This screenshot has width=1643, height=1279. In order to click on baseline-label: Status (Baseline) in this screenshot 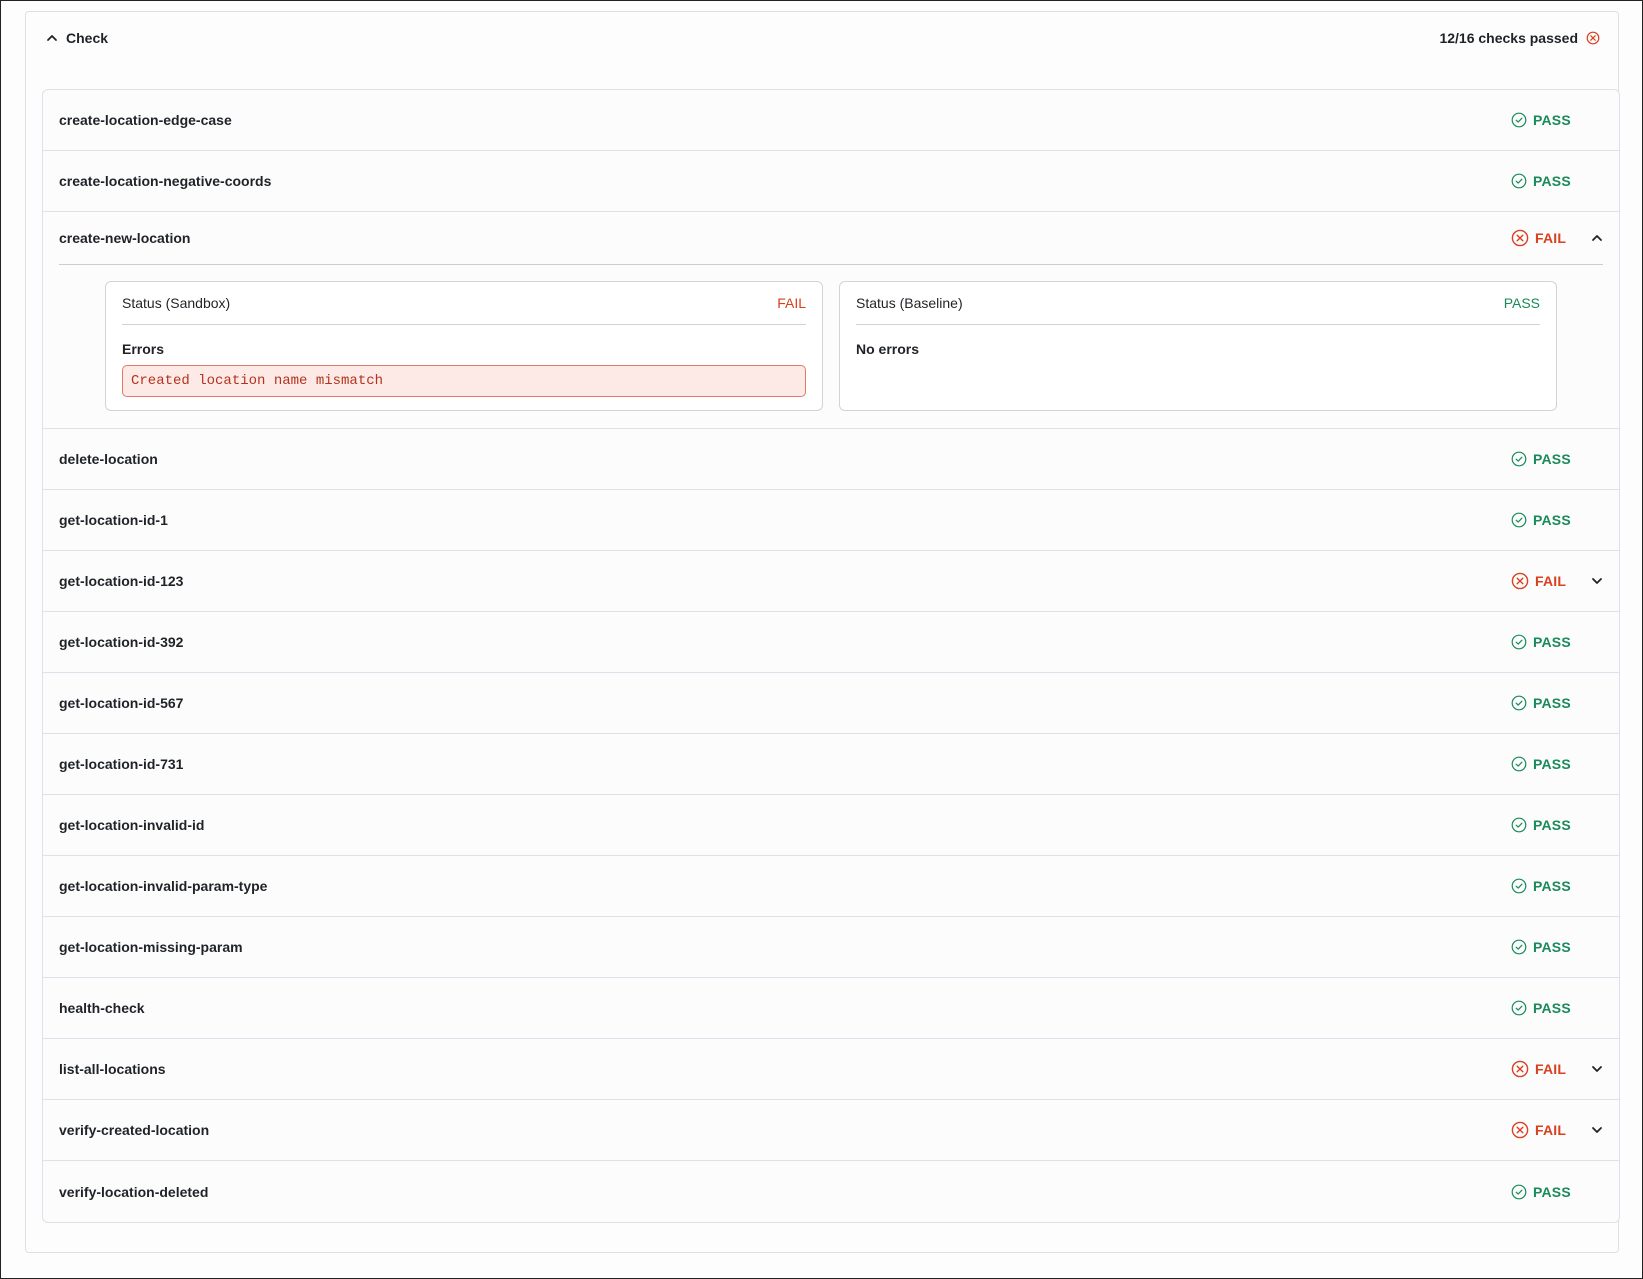, I will do `click(909, 303)`.